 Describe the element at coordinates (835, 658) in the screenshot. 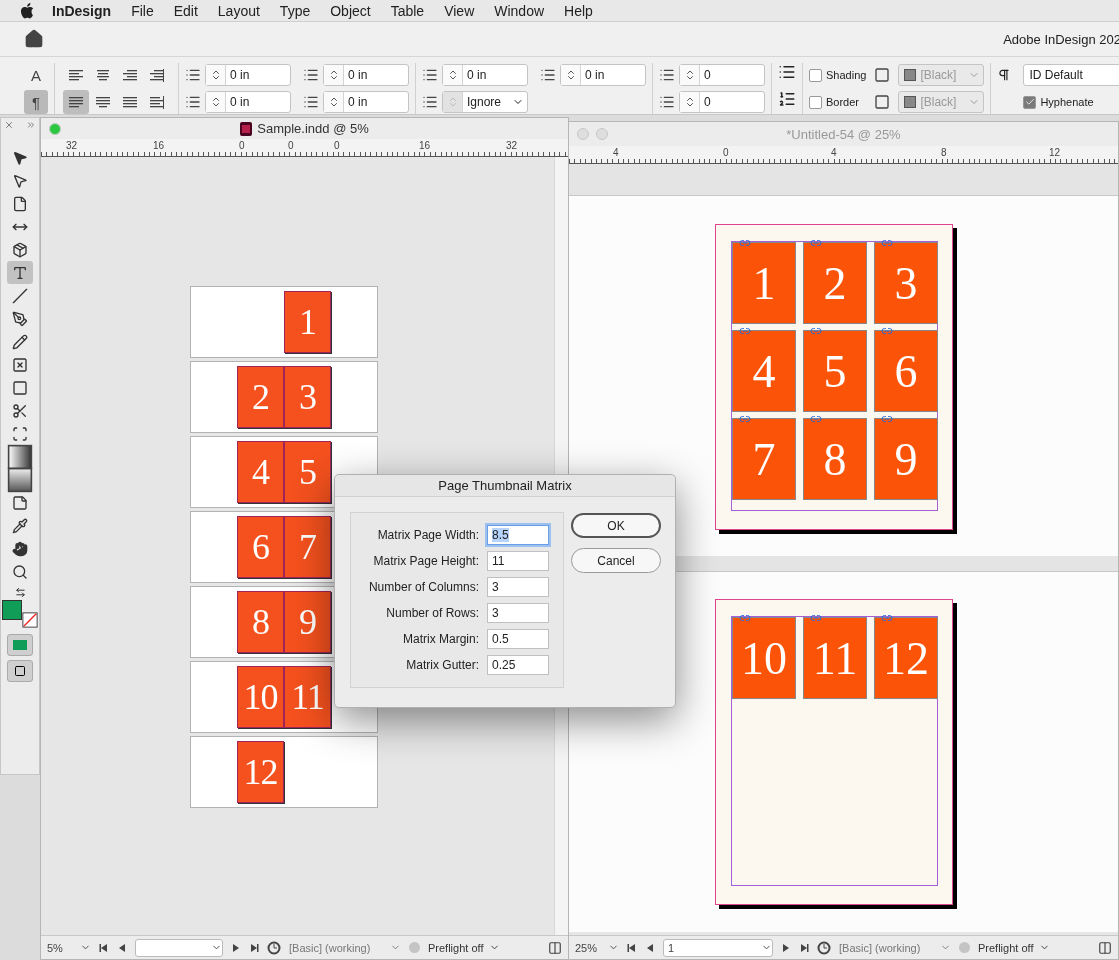

I see `page-cell: 11` at that location.